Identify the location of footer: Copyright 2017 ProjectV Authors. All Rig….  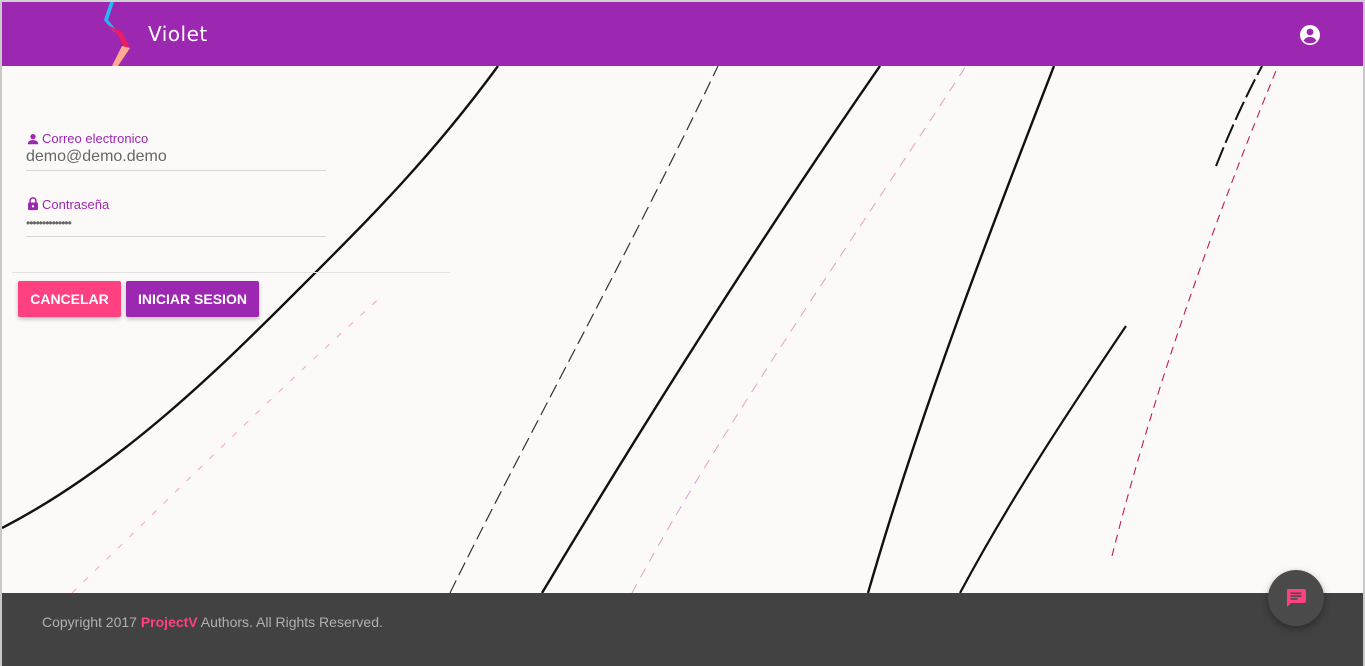
(682, 629).